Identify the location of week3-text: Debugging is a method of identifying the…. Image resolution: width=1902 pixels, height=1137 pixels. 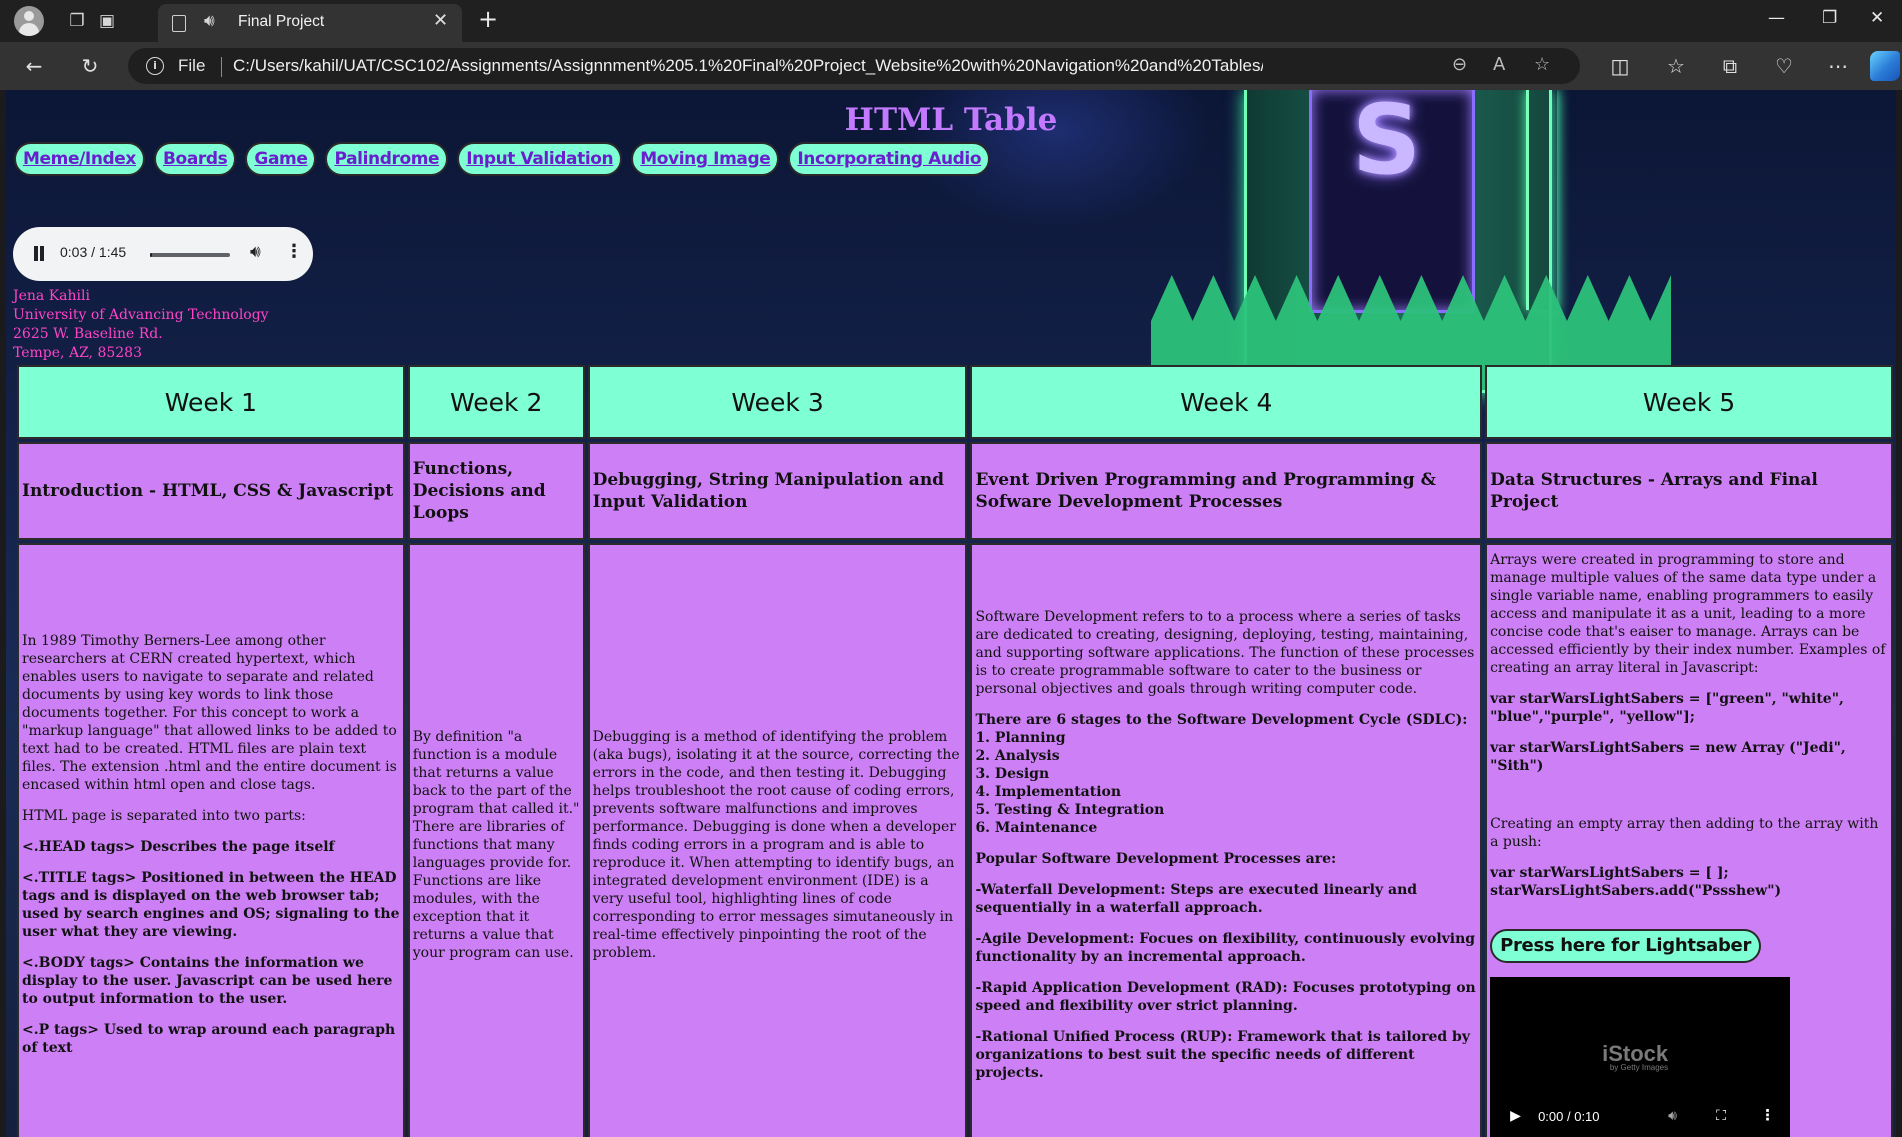
(776, 844).